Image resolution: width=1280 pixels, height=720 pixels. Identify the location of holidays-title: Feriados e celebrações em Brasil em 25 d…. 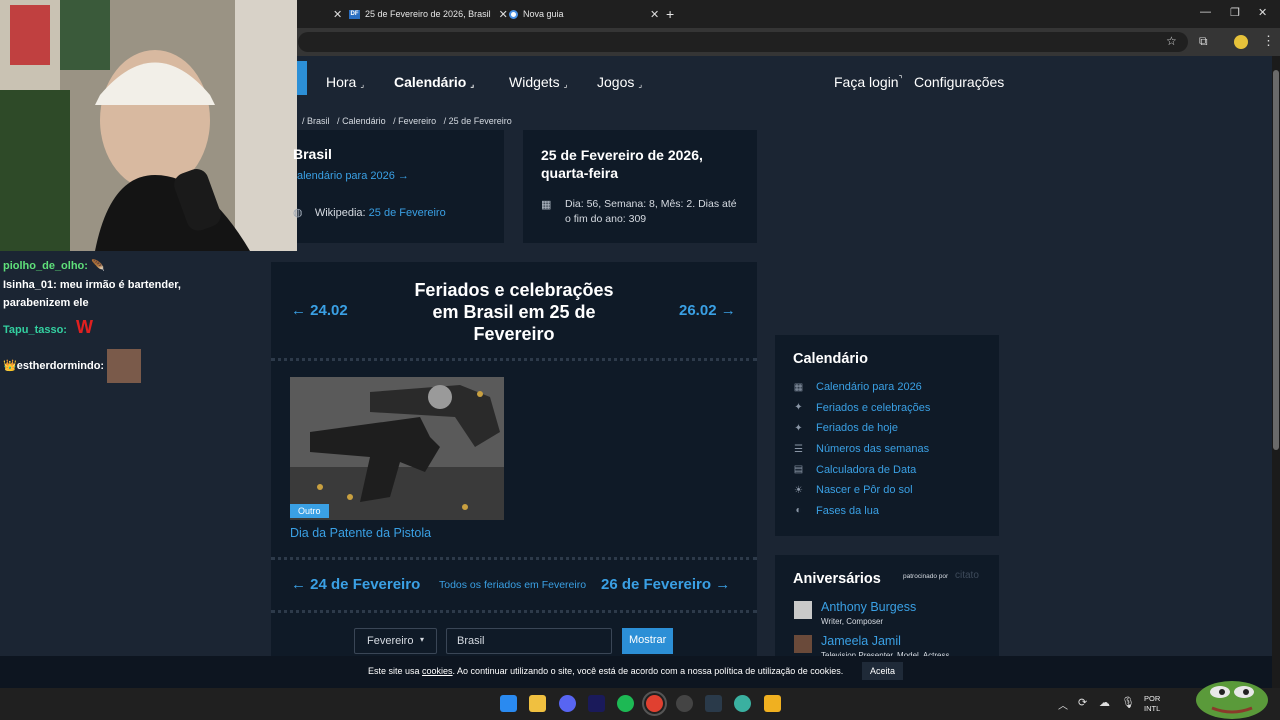
(514, 312).